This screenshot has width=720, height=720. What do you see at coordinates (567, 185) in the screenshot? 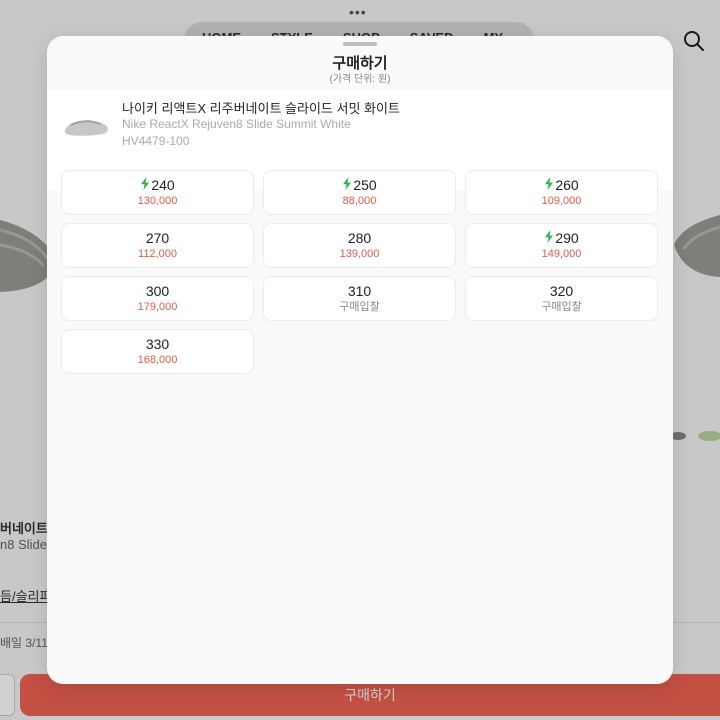
I see `size-label: 260` at bounding box center [567, 185].